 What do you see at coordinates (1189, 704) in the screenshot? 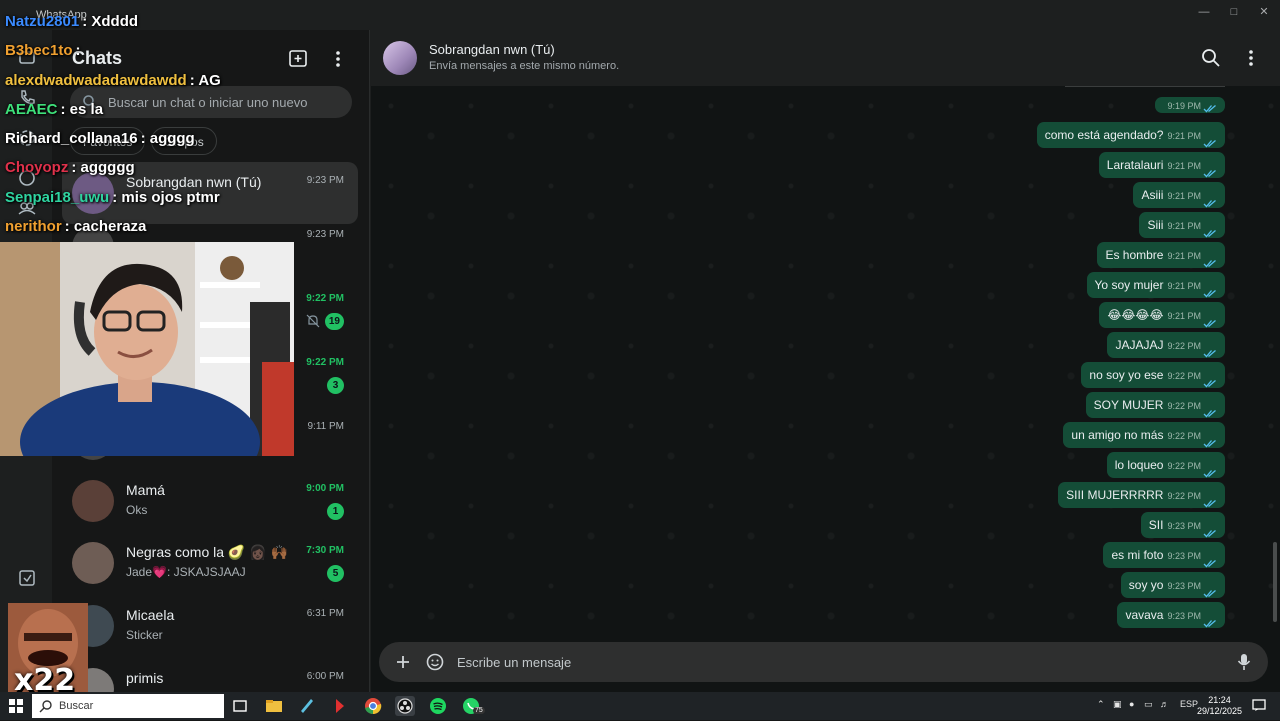
I see `tray-language: ESP` at bounding box center [1189, 704].